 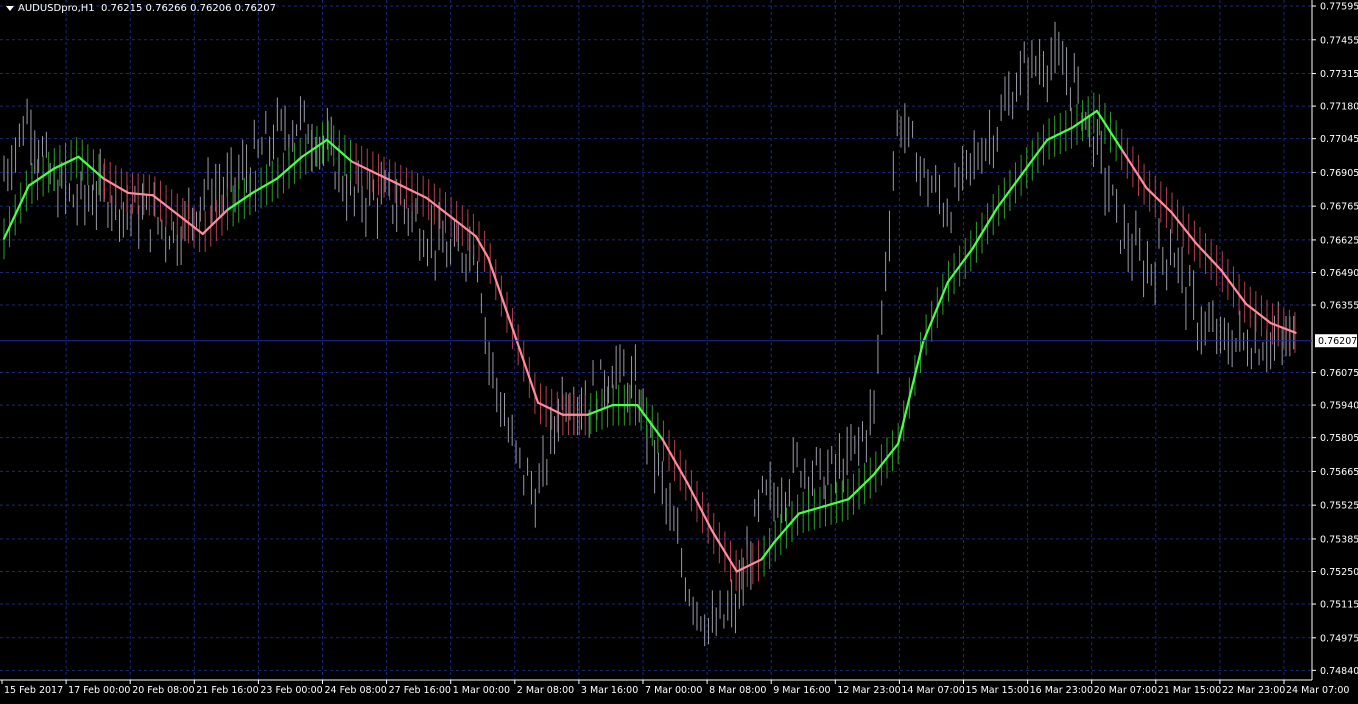 What do you see at coordinates (1061, 690) in the screenshot?
I see `x-tick-label: 16 Mar 23:00` at bounding box center [1061, 690].